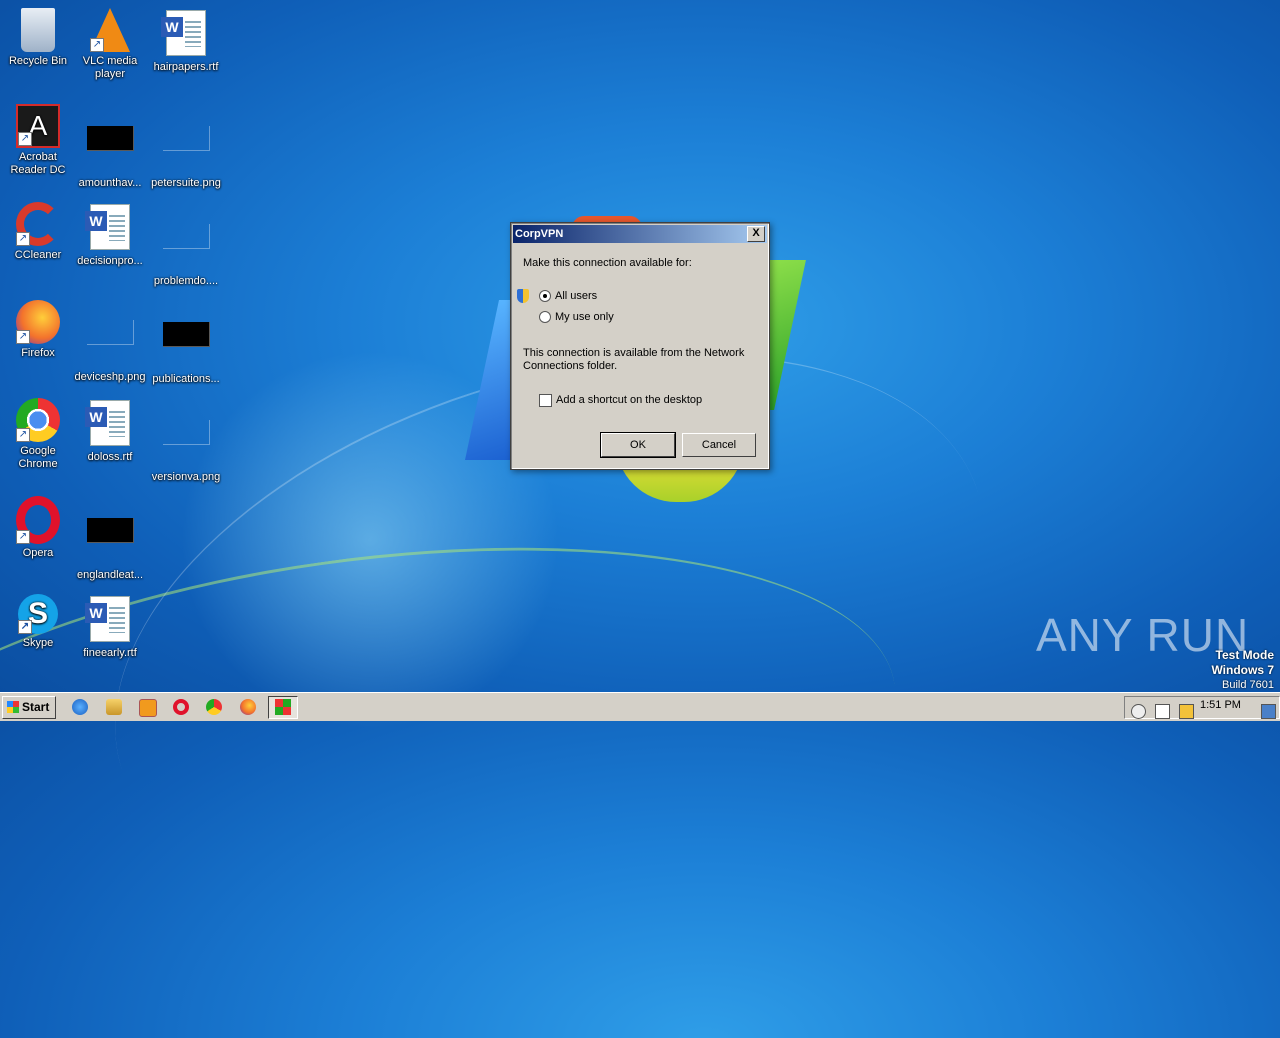 The image size is (1280, 1038). I want to click on desktop-icon-vlc: ↗ VLC media player, so click(110, 44).